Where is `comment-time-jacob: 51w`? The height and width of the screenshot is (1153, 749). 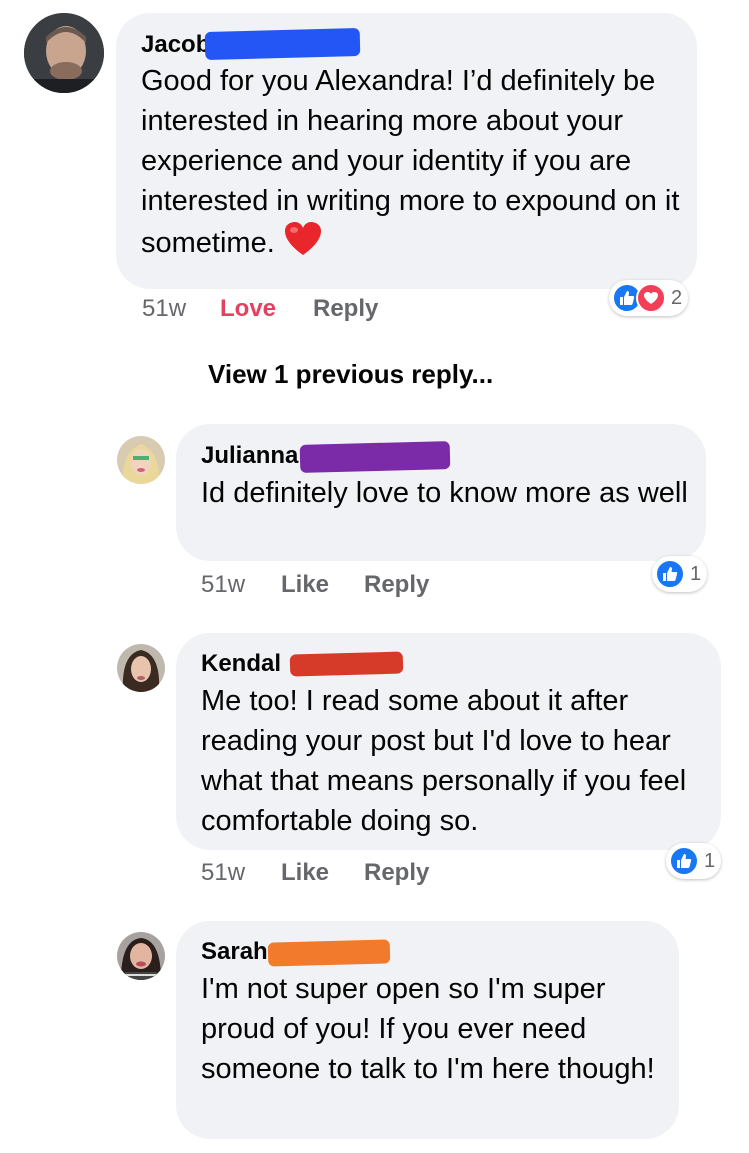
comment-time-jacob: 51w is located at coordinates (164, 309).